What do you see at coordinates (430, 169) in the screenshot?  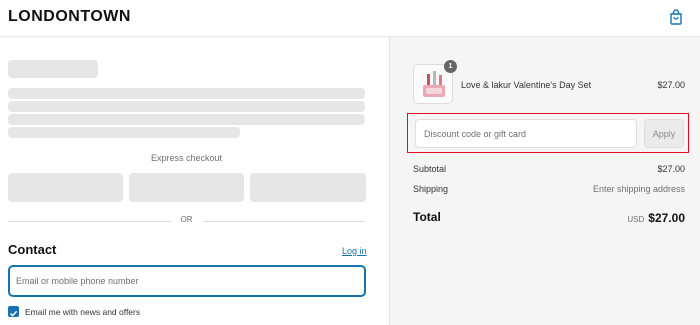 I see `subtotal-label: Subtotal` at bounding box center [430, 169].